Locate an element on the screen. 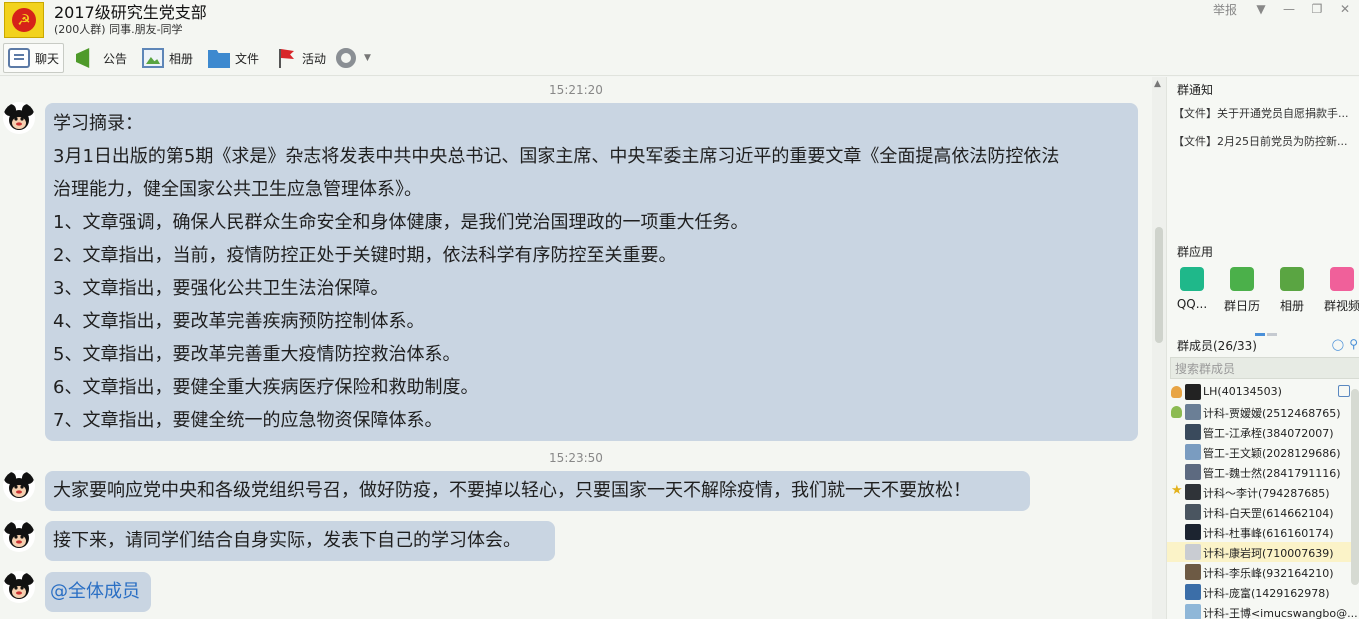 The width and height of the screenshot is (1359, 619). message-line: 5、文章指出，要改革完善重大疫情防控救治体系。 is located at coordinates (257, 354).